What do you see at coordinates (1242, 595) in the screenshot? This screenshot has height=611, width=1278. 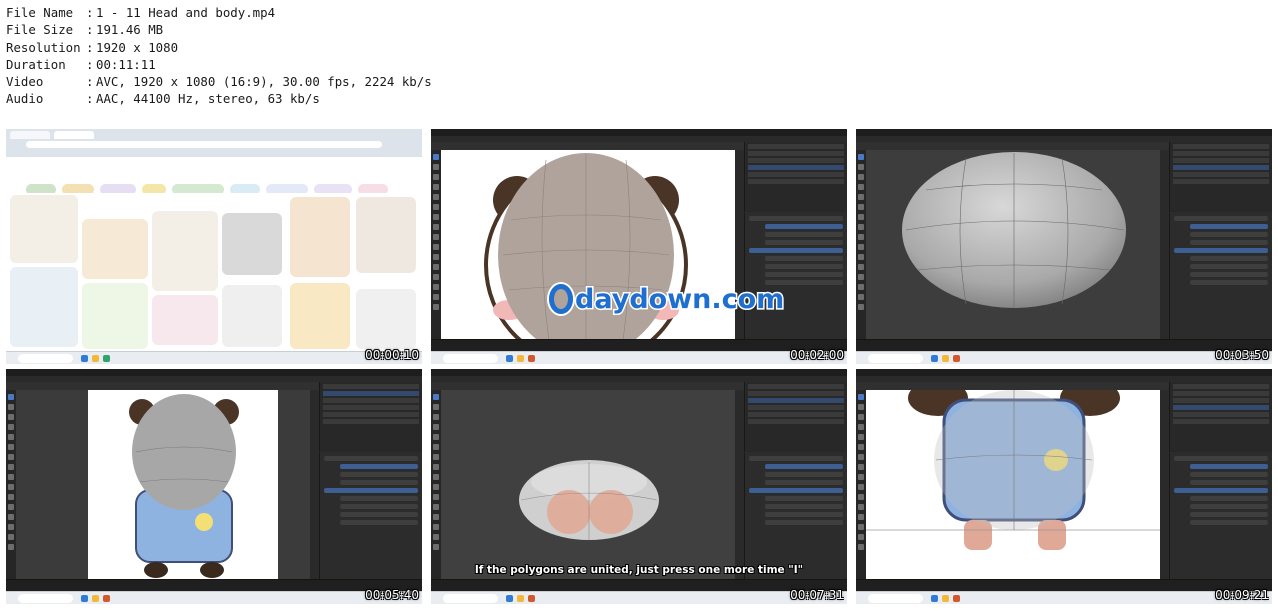 I see `timestamp-6: 00:09:21` at bounding box center [1242, 595].